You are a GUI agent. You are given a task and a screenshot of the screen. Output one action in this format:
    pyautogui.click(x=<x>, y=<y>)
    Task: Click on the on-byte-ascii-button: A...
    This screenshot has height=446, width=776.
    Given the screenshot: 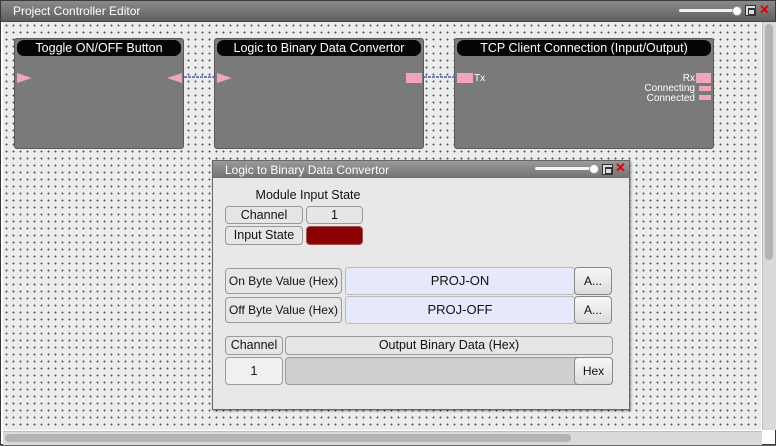 What is the action you would take?
    pyautogui.click(x=593, y=281)
    